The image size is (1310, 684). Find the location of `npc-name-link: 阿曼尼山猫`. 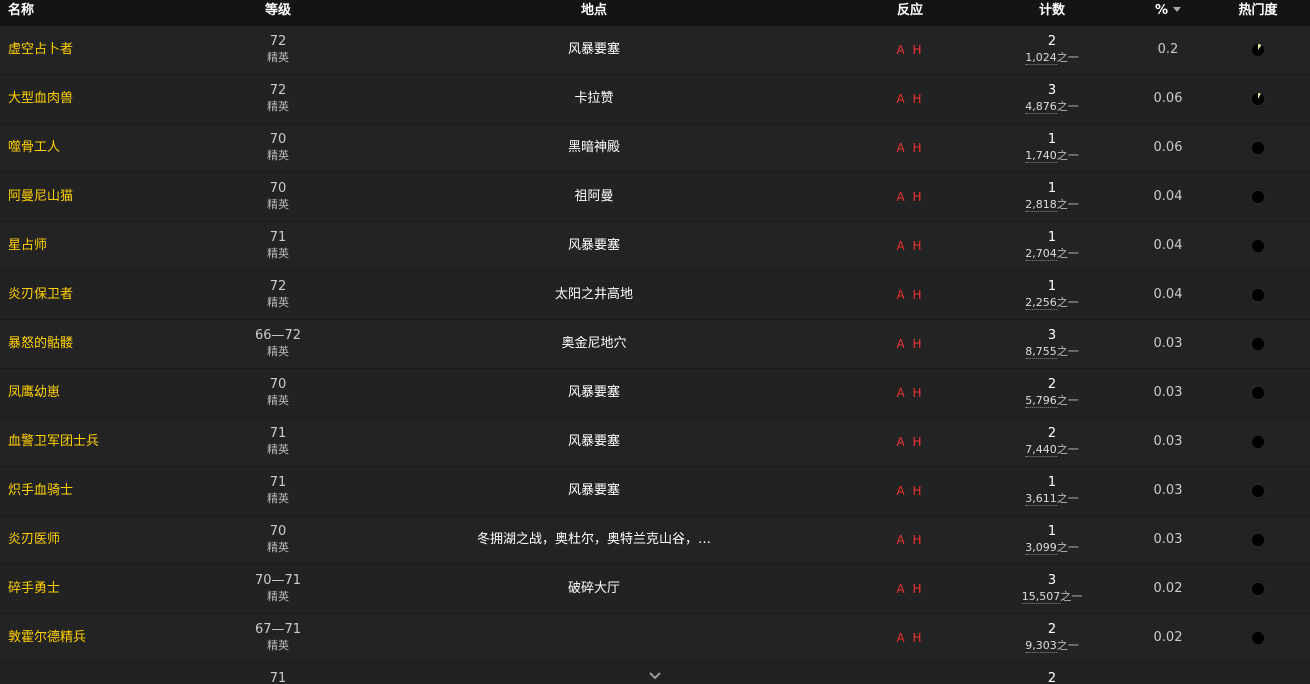

npc-name-link: 阿曼尼山猫 is located at coordinates (40, 197).